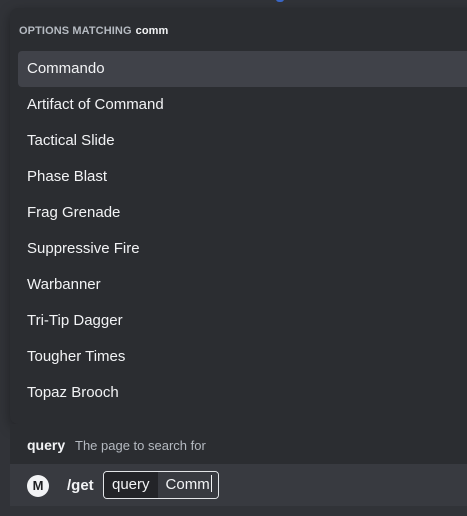  Describe the element at coordinates (75, 31) in the screenshot. I see `autocomplete-header-label: OPTIONS MATCHING` at that location.